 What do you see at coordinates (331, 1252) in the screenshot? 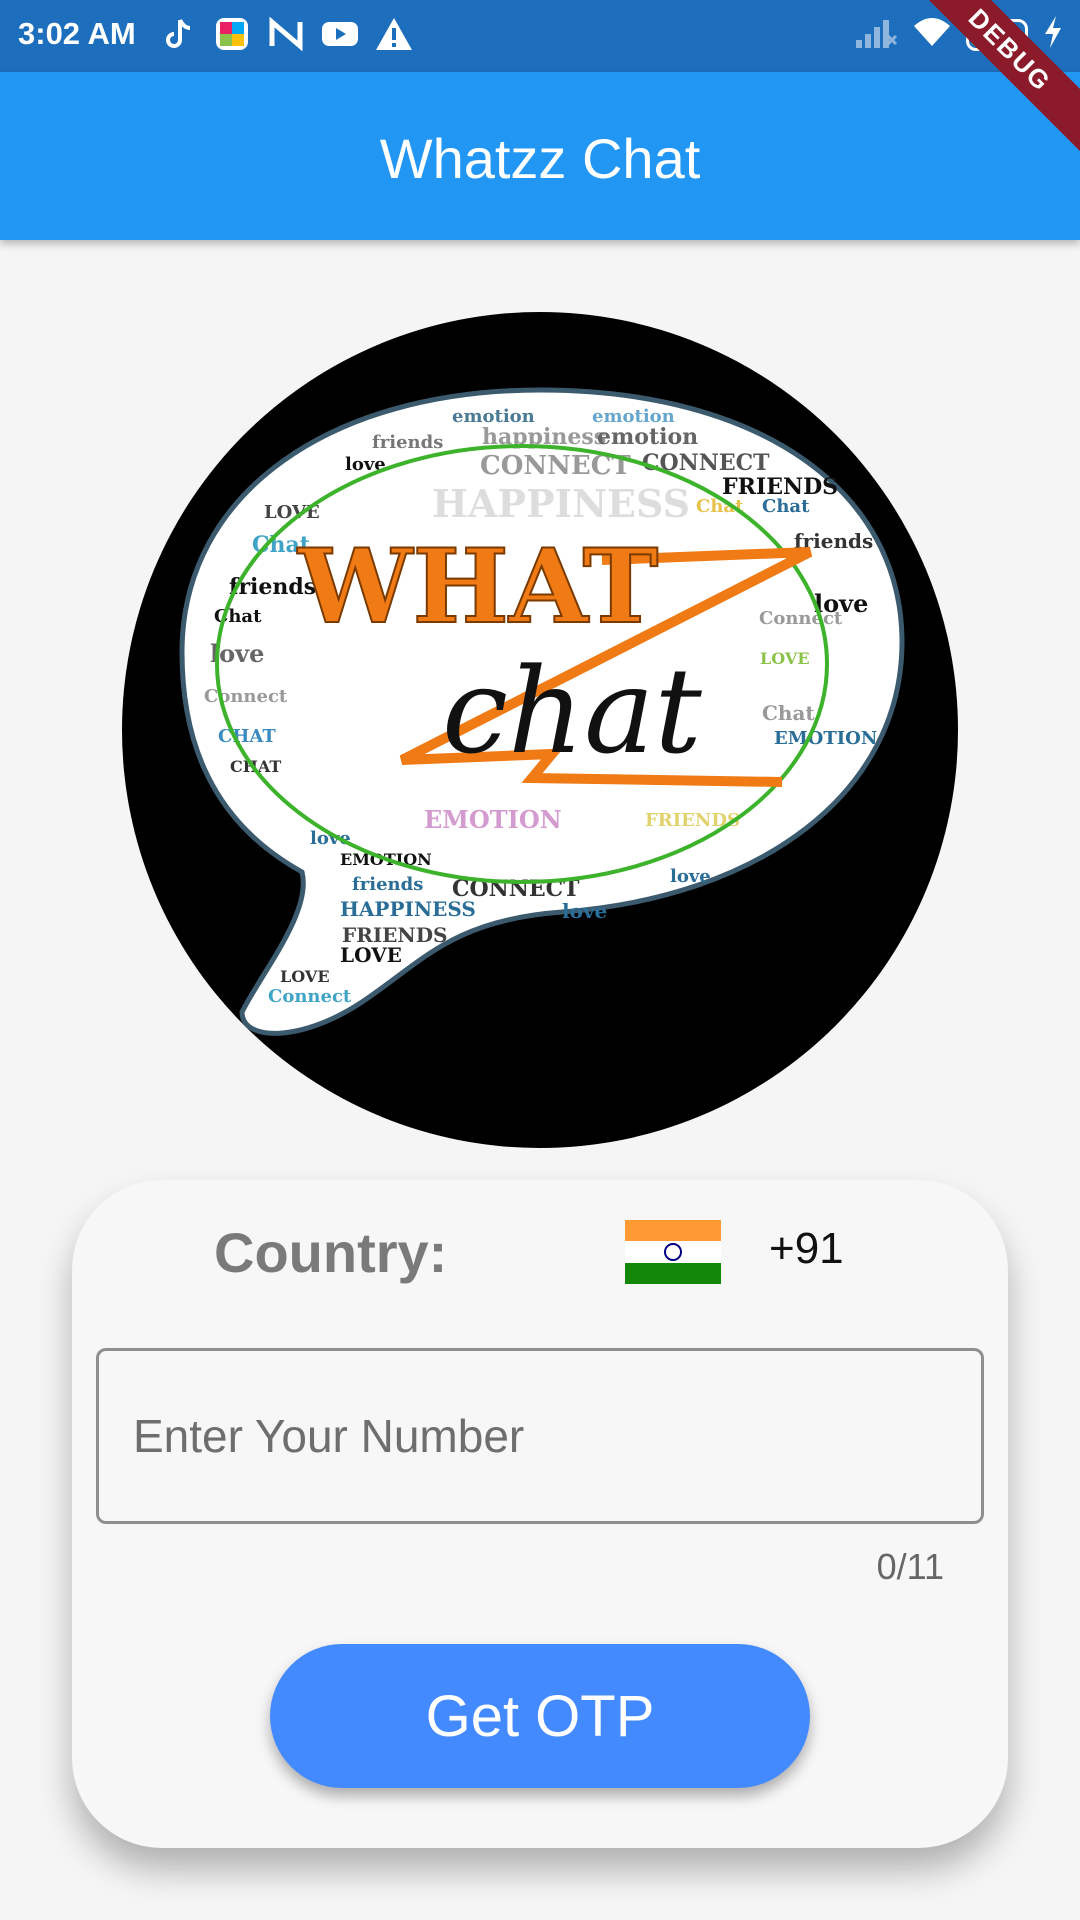
I see `country-label: Country:` at bounding box center [331, 1252].